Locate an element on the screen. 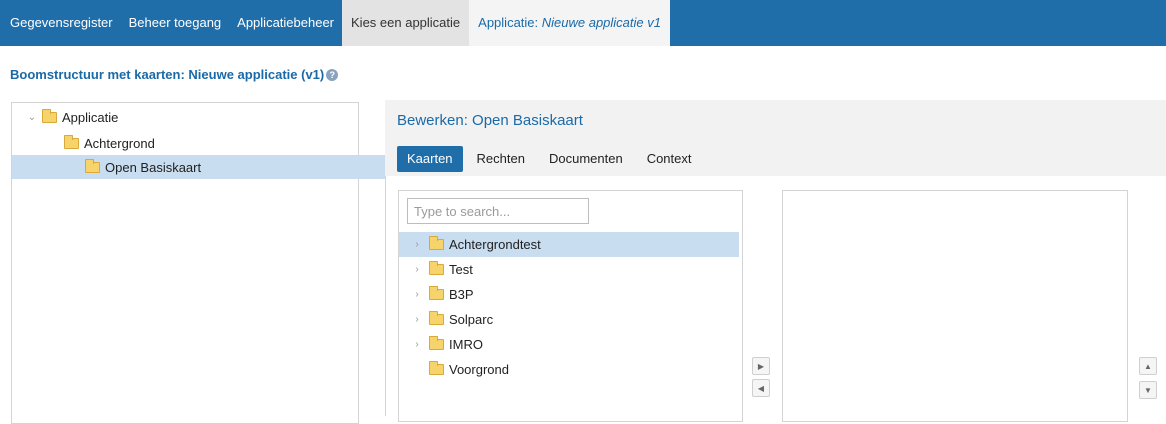 The image size is (1166, 424). list-item-label: Achtergrondtest is located at coordinates (495, 244).